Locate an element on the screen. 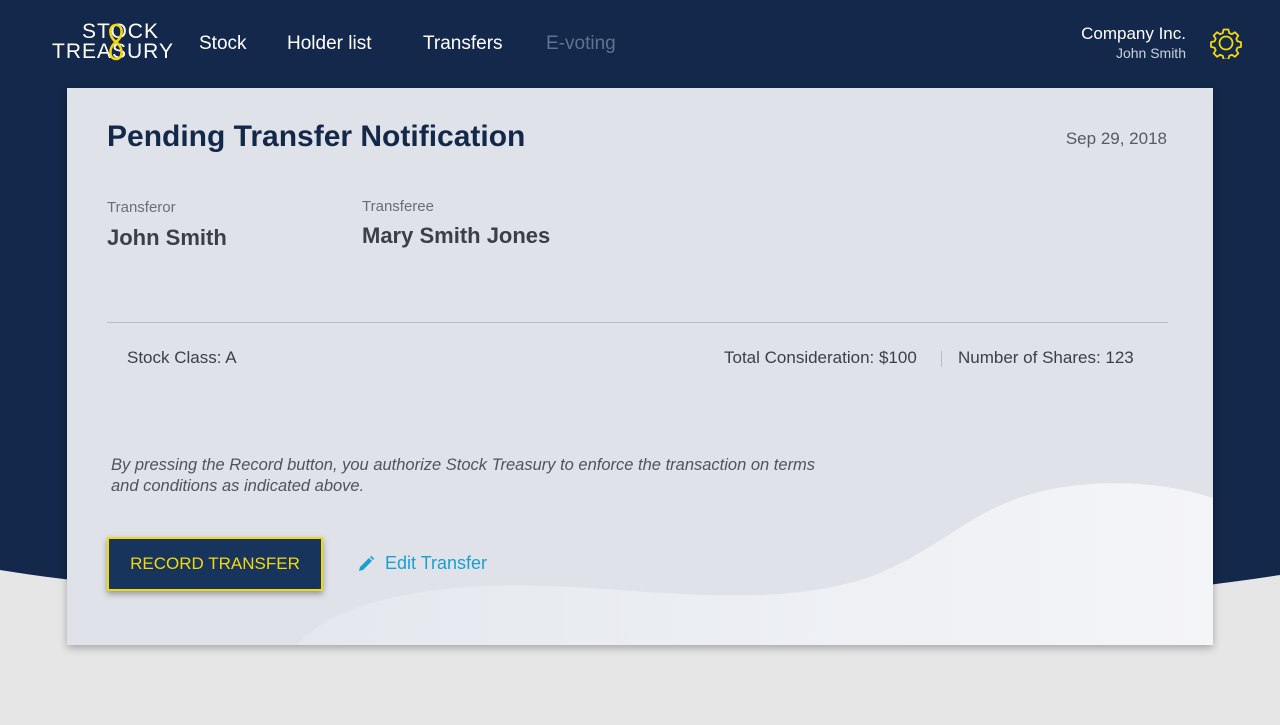  page-title: Pending Transfer Notification is located at coordinates (316, 136).